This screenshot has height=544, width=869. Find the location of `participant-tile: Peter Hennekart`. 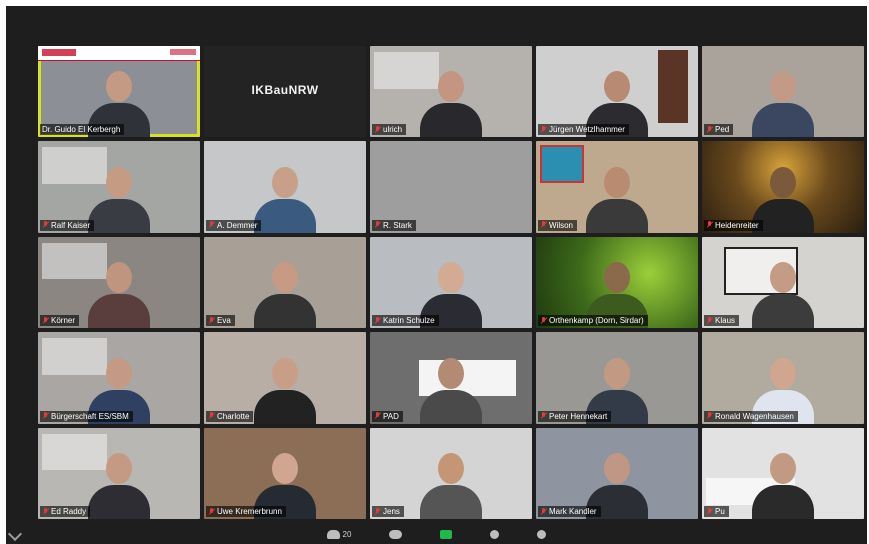

participant-tile: Peter Hennekart is located at coordinates (617, 378).